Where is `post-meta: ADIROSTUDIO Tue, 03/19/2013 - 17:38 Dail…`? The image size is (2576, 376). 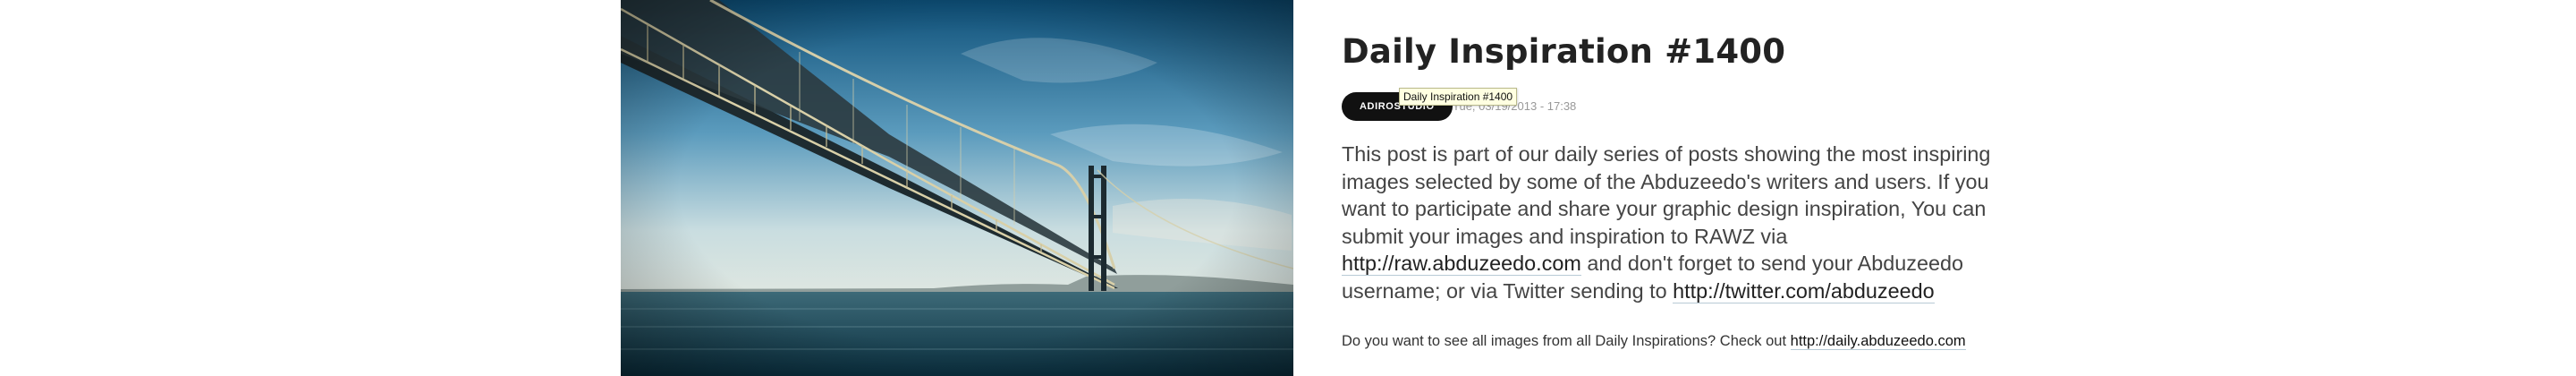 post-meta: ADIROSTUDIO Tue, 03/19/2013 - 17:38 Dail… is located at coordinates (1520, 104).